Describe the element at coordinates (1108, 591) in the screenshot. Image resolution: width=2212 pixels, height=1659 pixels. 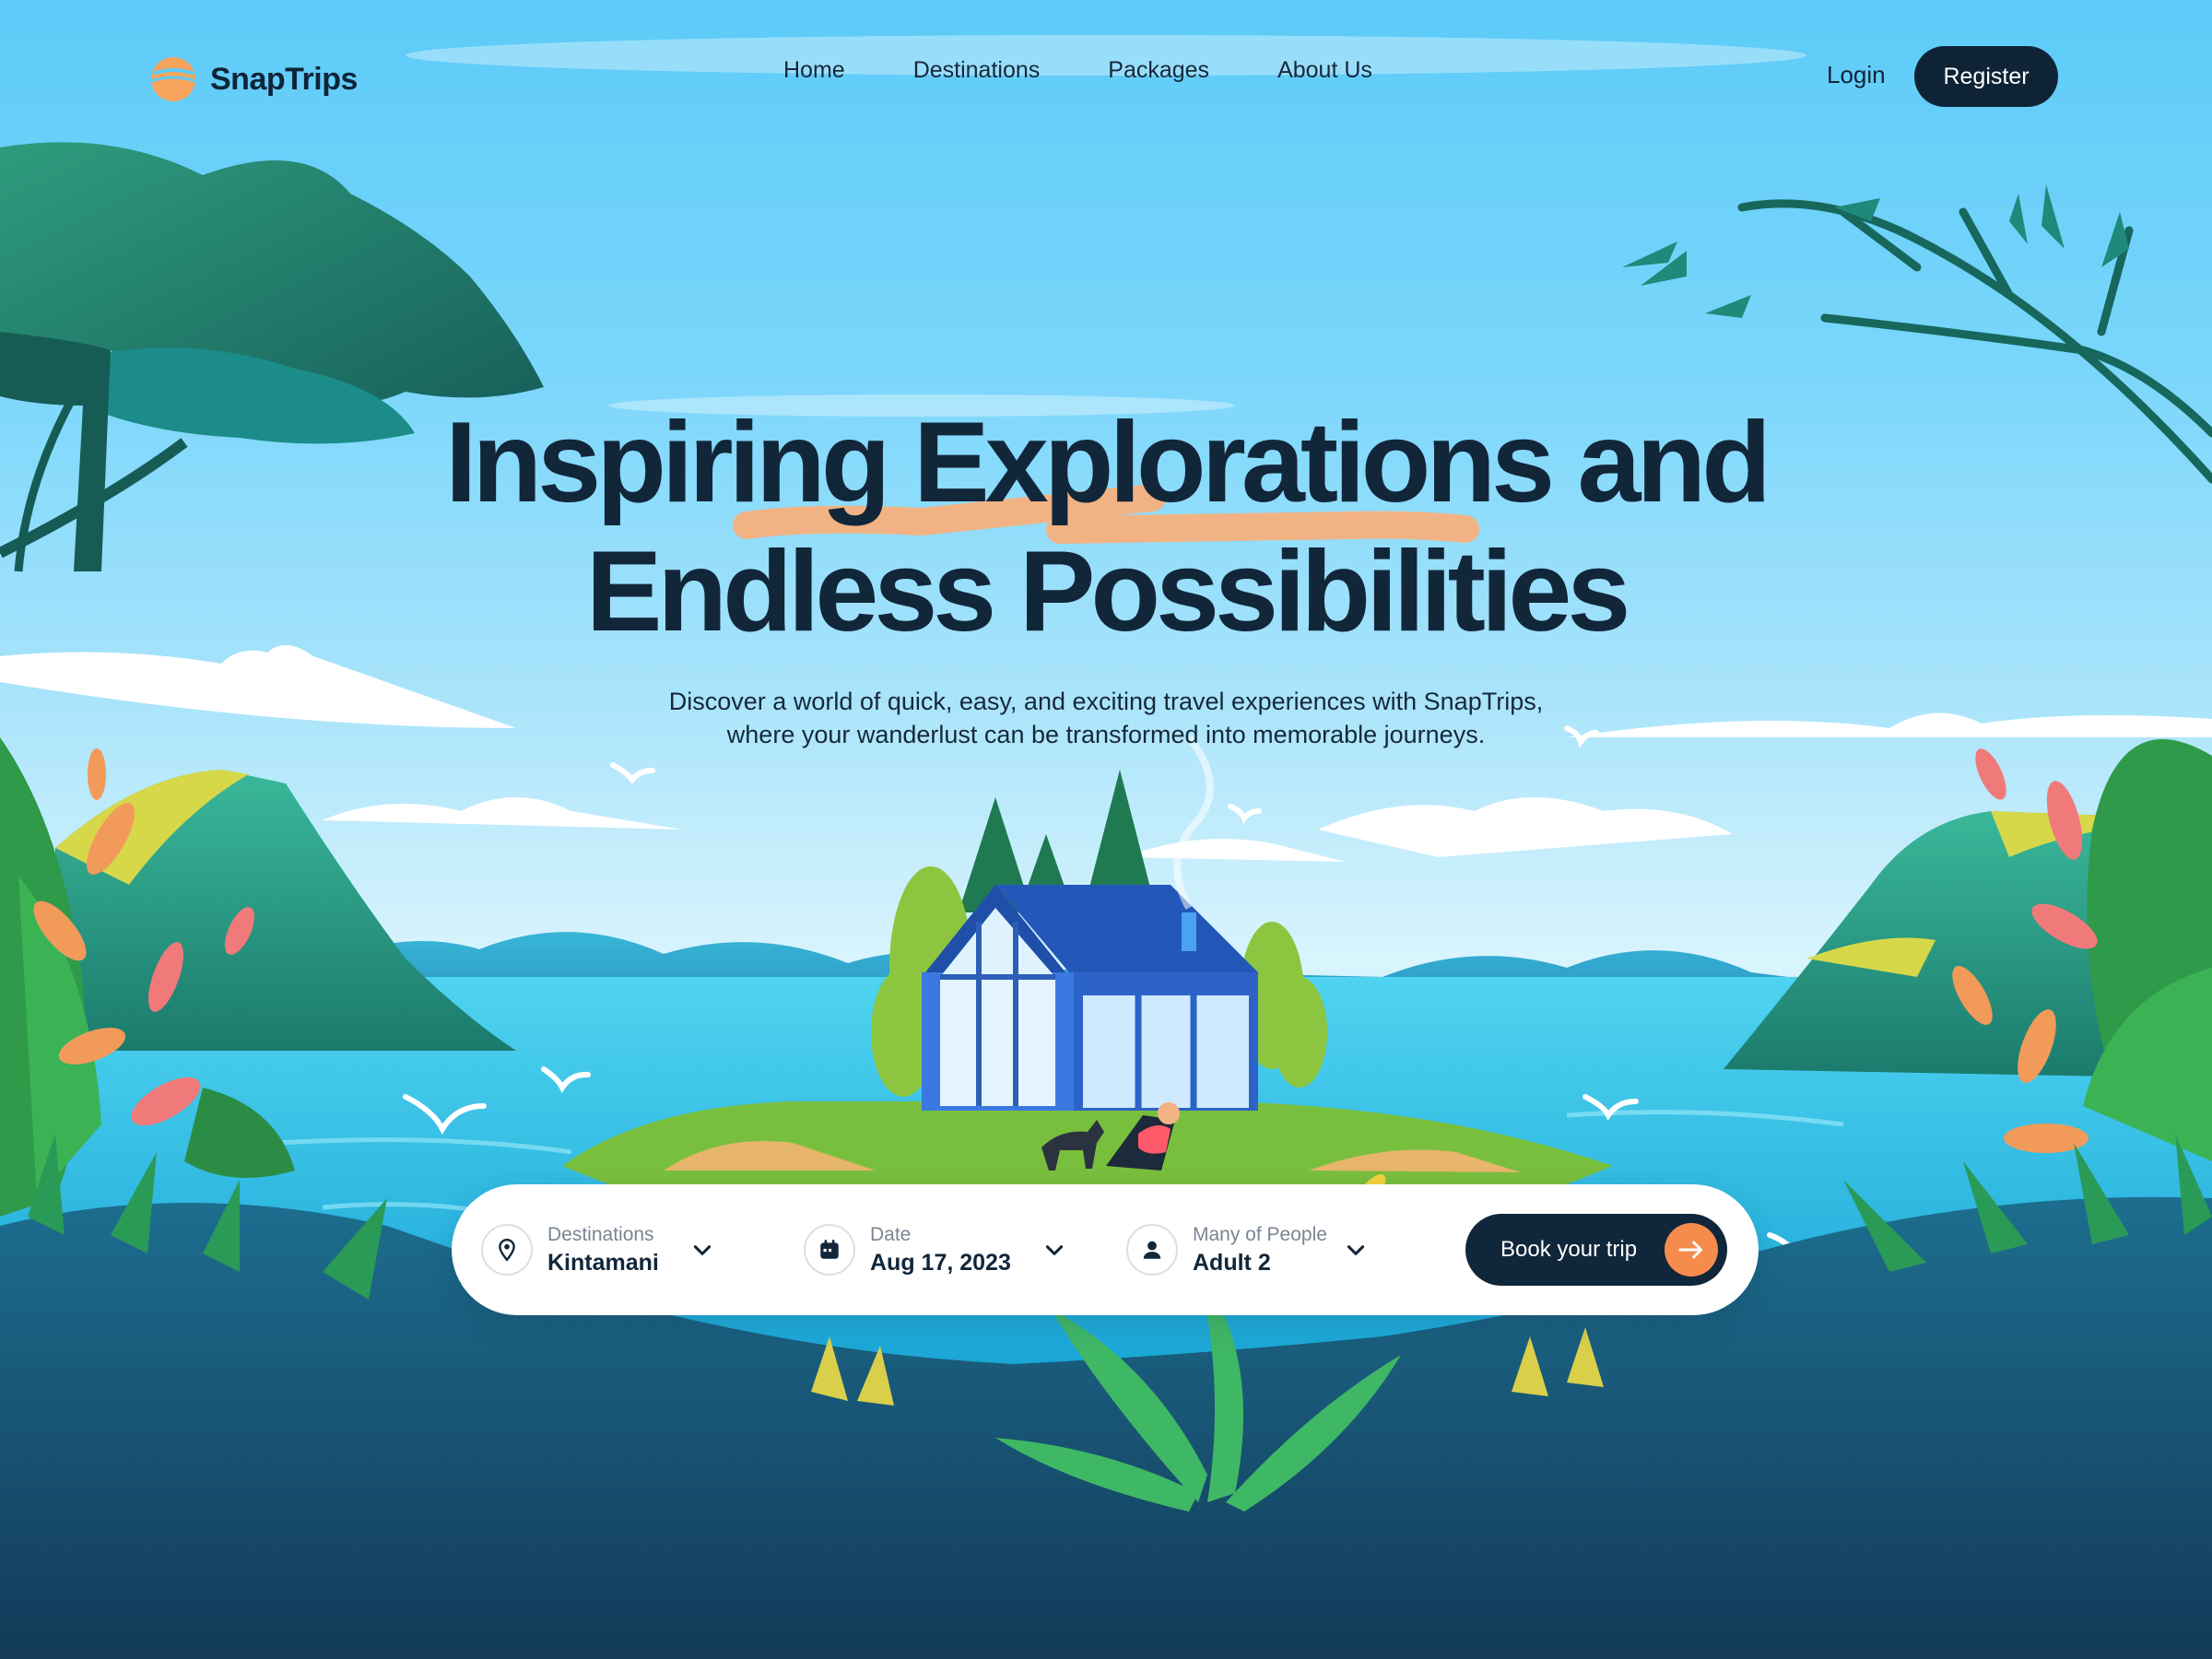
I see `hero-title-line-2: Endless Possibilities` at that location.